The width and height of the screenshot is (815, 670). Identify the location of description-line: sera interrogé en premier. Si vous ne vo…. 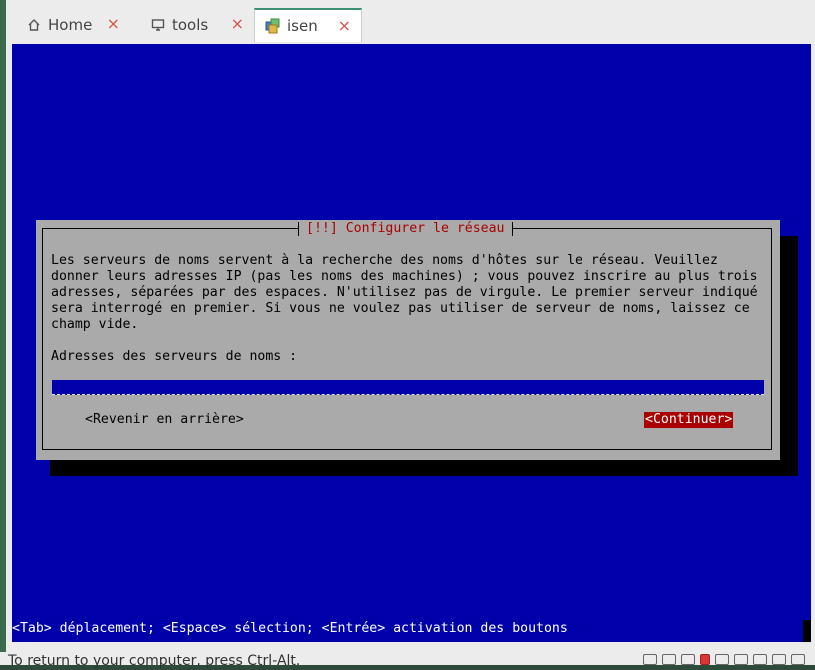
(400, 308).